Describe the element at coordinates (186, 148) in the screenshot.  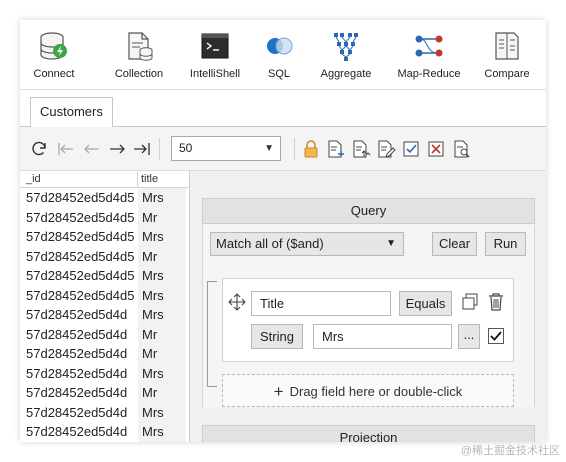
I see `page-size-value: 50` at that location.